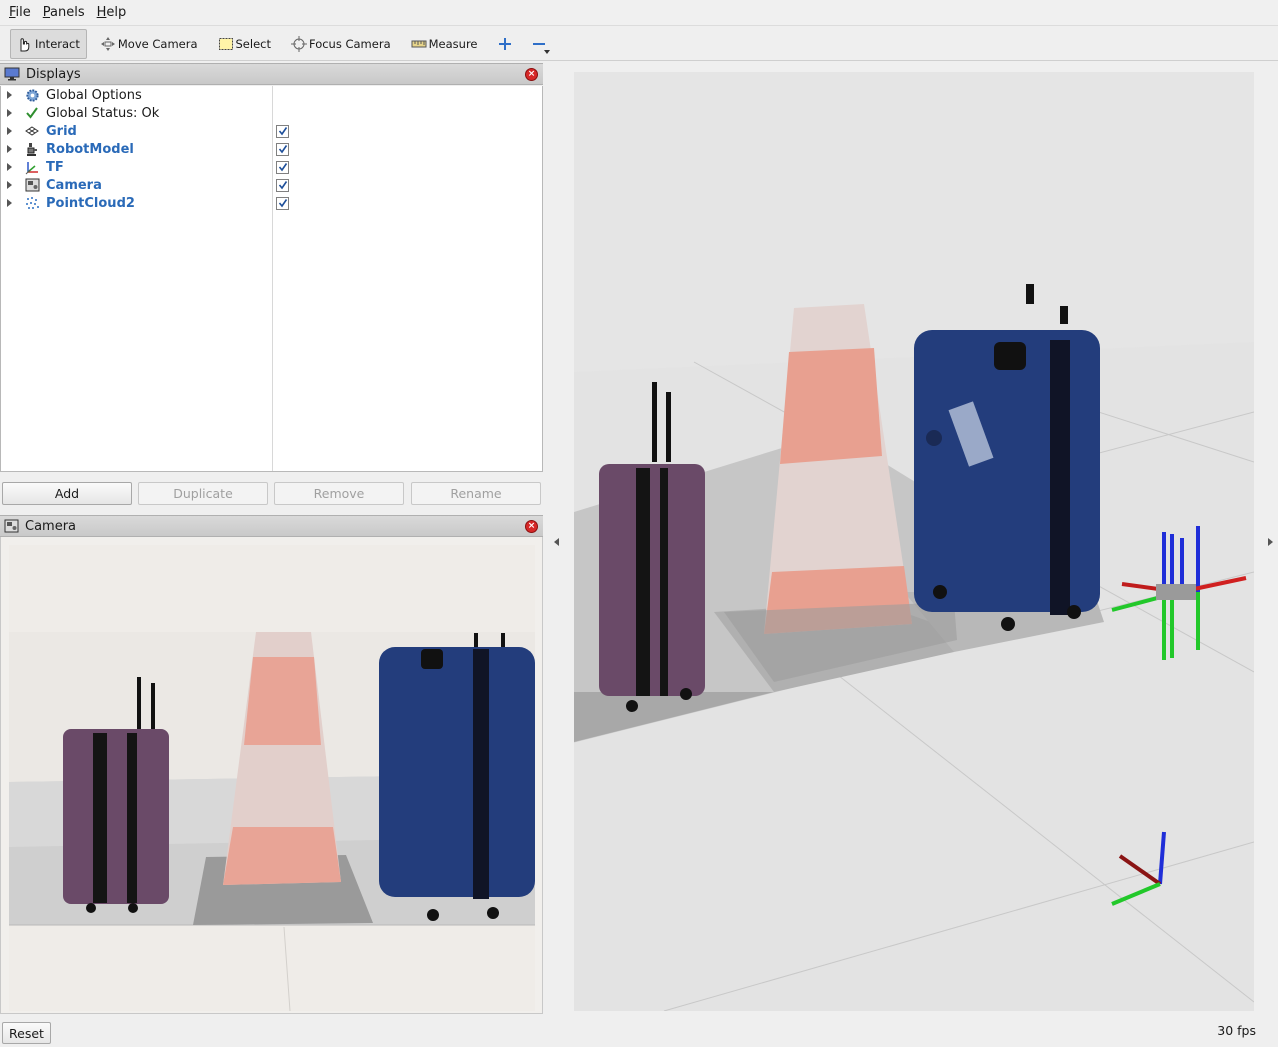  I want to click on displays-panel-header: Displays ×, so click(271, 74).